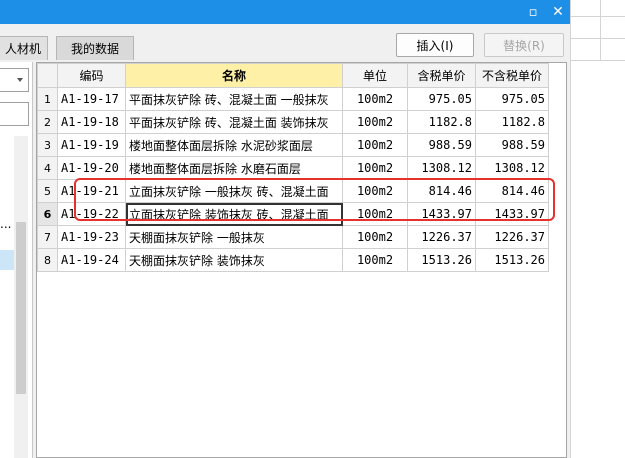 This screenshot has height=458, width=625. What do you see at coordinates (441, 99) in the screenshot?
I see `price-with-tax-cell: 975.05` at bounding box center [441, 99].